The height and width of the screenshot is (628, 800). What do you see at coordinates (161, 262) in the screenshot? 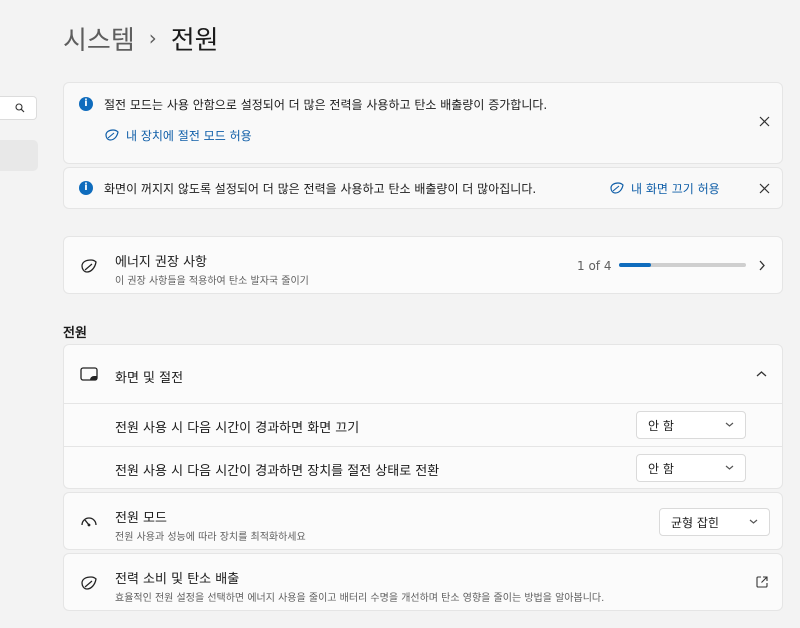
I see `energy-title: 에너지 권장 사항` at bounding box center [161, 262].